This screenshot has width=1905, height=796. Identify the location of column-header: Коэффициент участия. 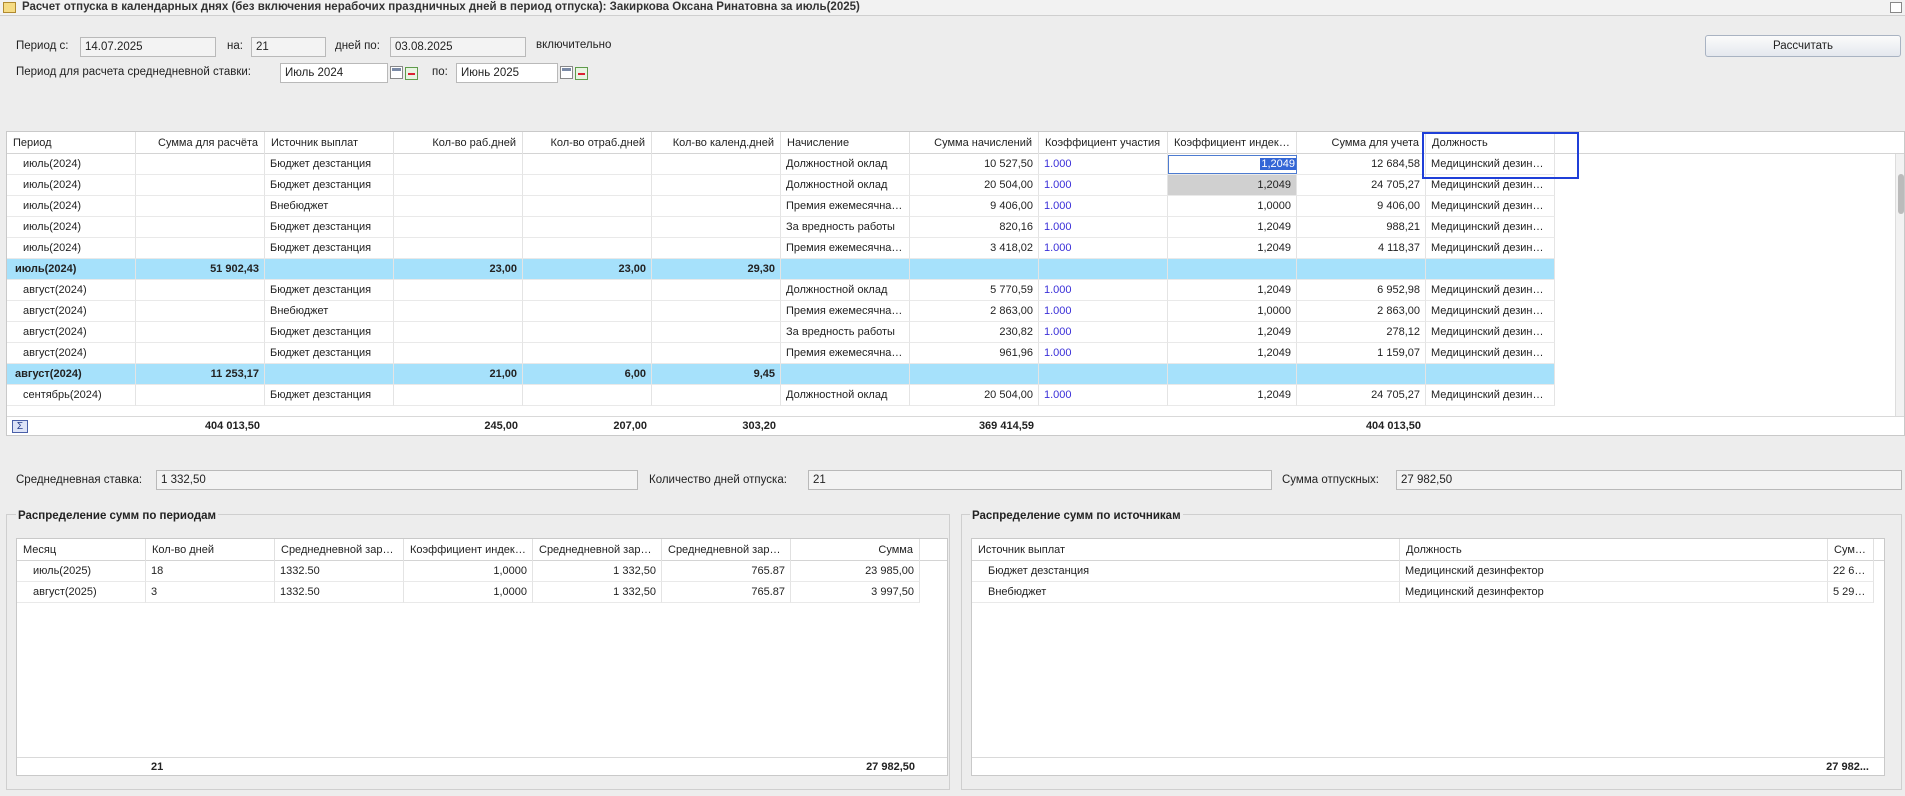
(1103, 143).